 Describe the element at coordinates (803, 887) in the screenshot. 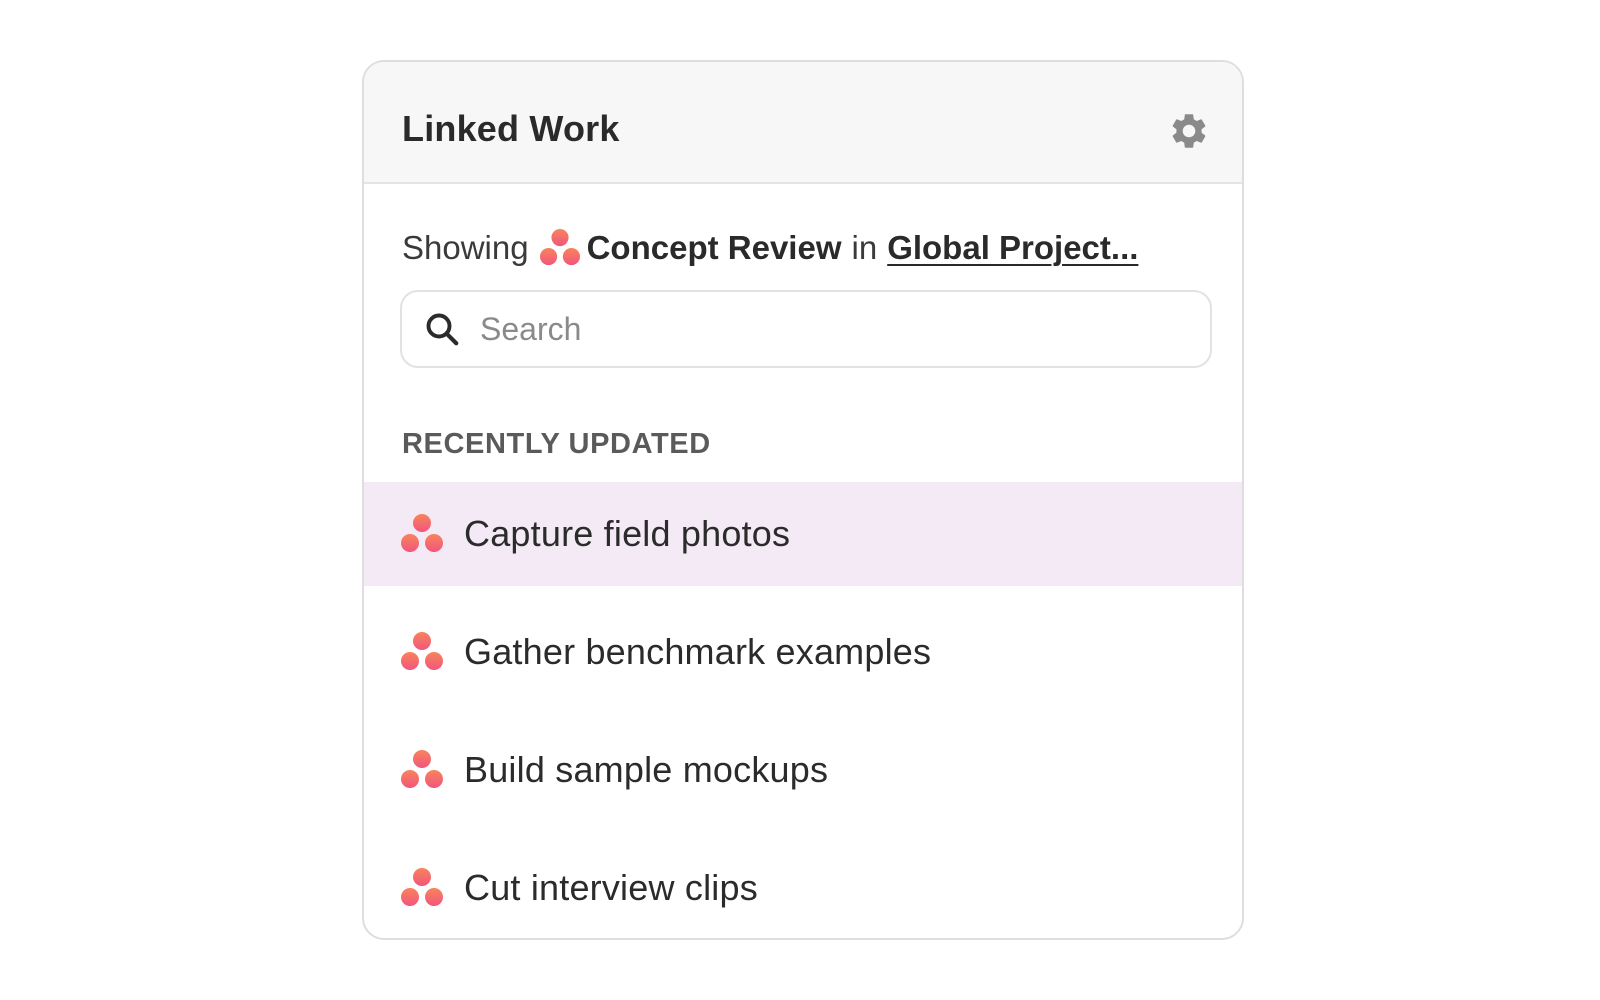

I see `list-item: Cut interview clips` at that location.